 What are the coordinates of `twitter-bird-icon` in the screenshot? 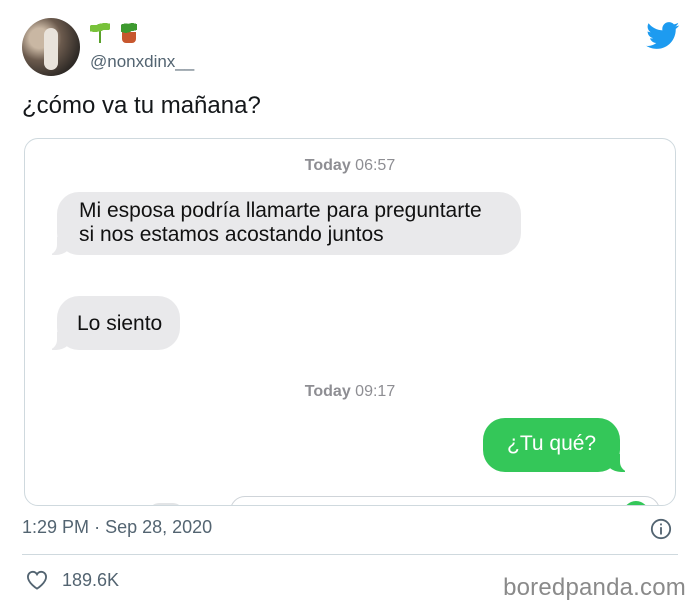 It's located at (663, 36).